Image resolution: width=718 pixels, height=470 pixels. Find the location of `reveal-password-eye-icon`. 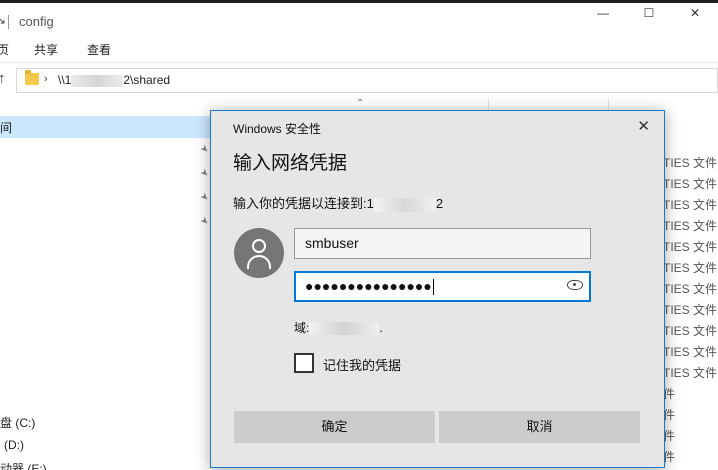

reveal-password-eye-icon is located at coordinates (575, 285).